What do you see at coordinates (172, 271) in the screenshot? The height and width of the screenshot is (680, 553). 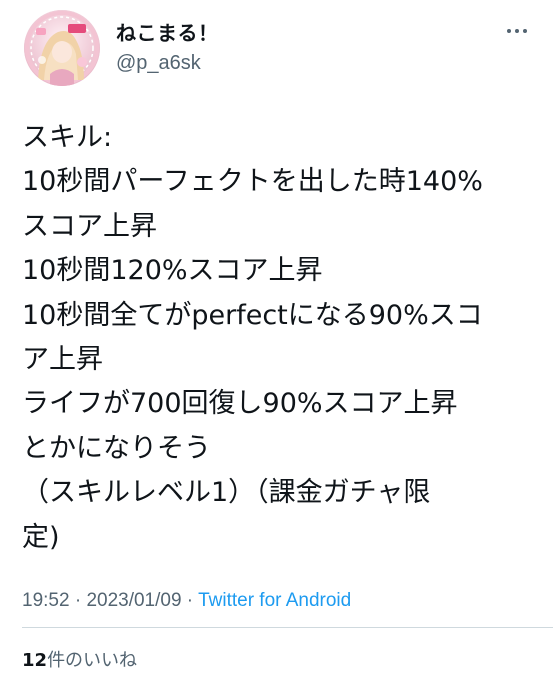 I see `tweet-line: 10秒間120%スコア上昇` at bounding box center [172, 271].